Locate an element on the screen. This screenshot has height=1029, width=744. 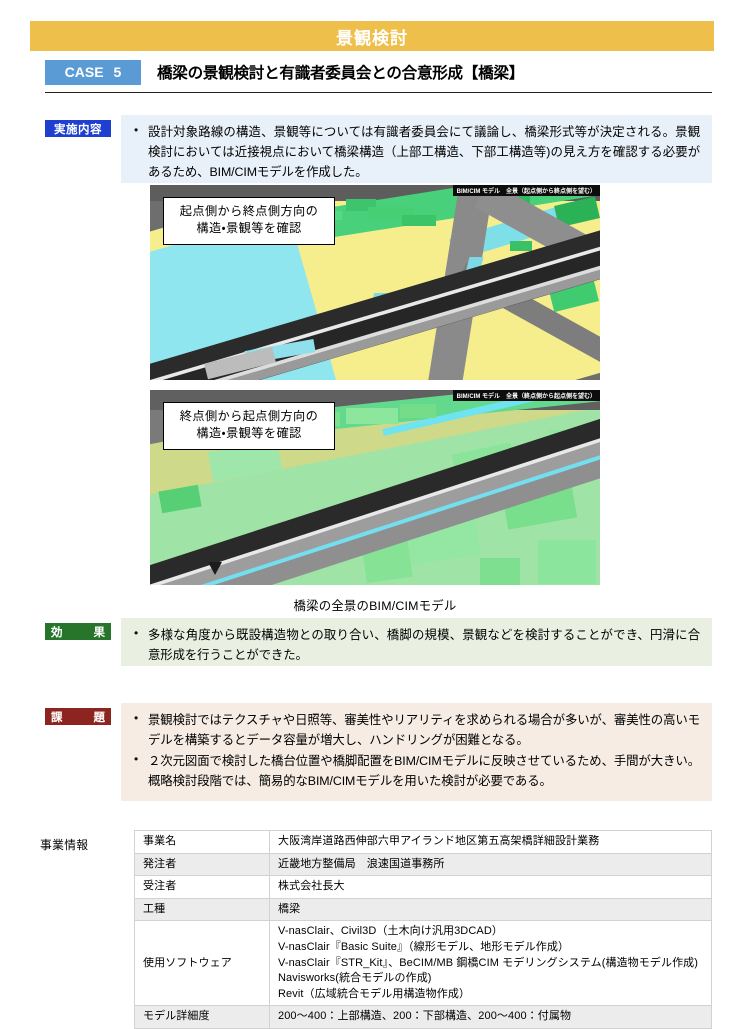
table-cell-value: 近畿地方整備局 浪速国道事務所 is located at coordinates (490, 864).